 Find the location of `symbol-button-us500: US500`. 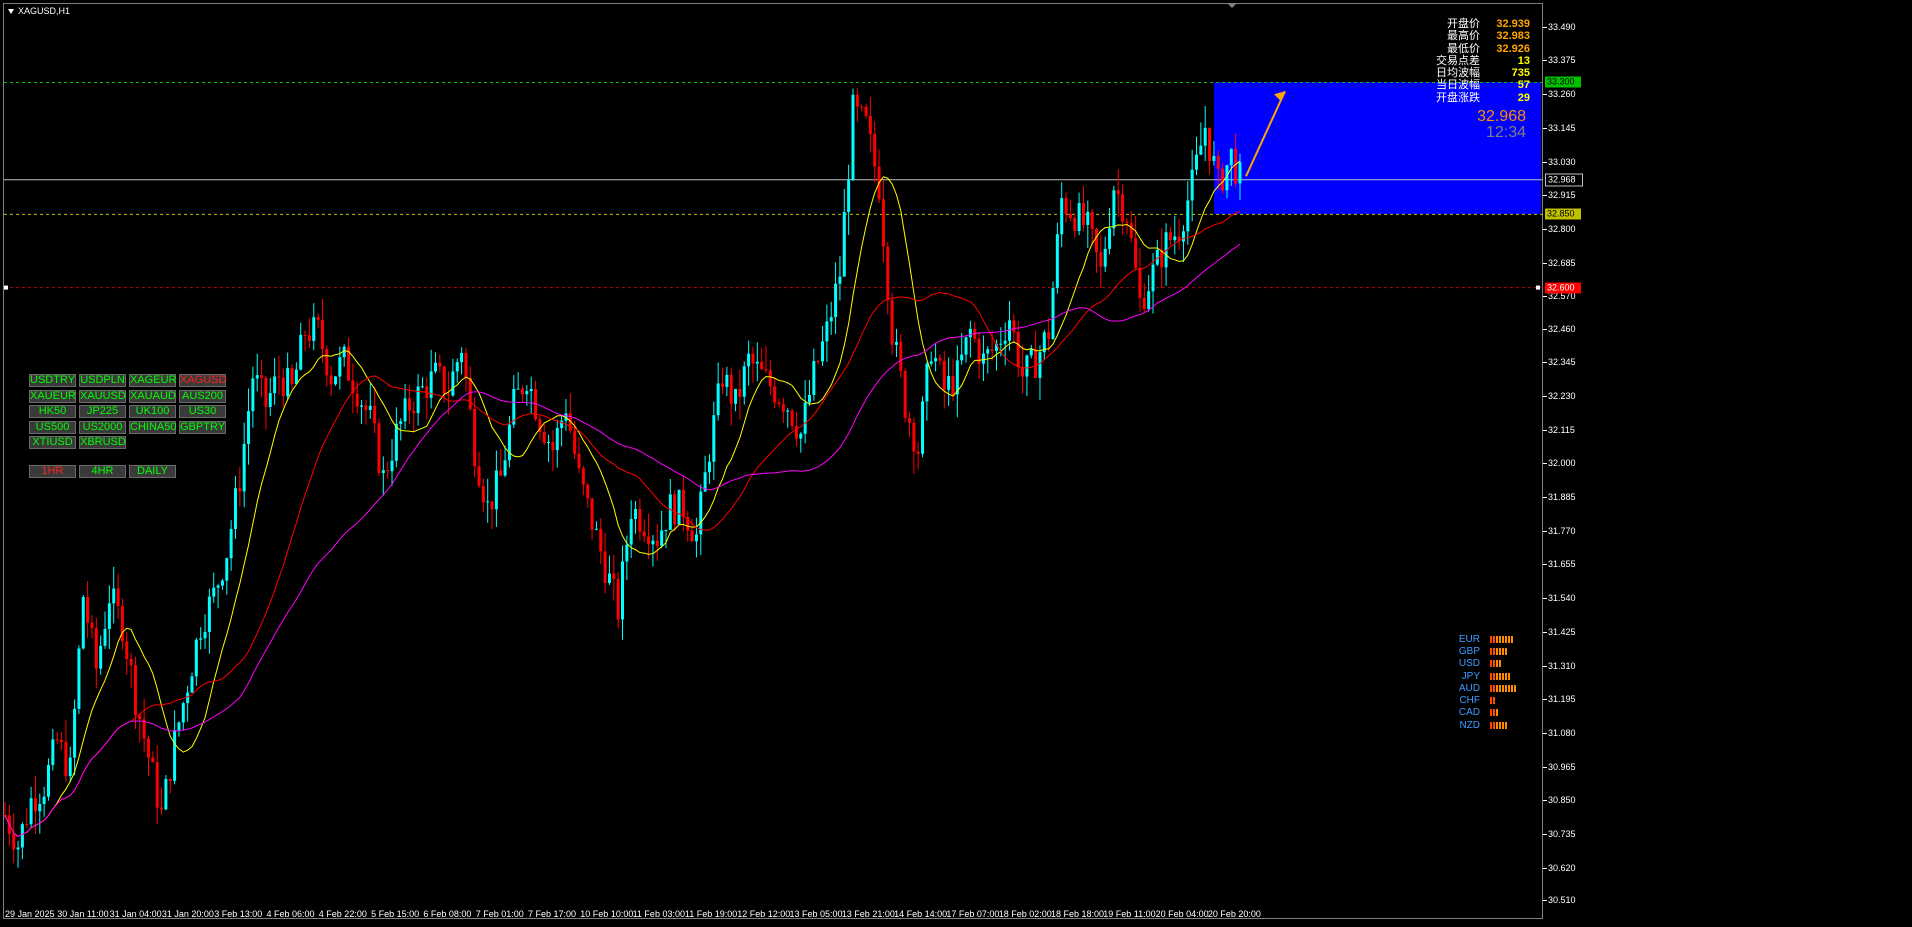

symbol-button-us500: US500 is located at coordinates (52, 427).